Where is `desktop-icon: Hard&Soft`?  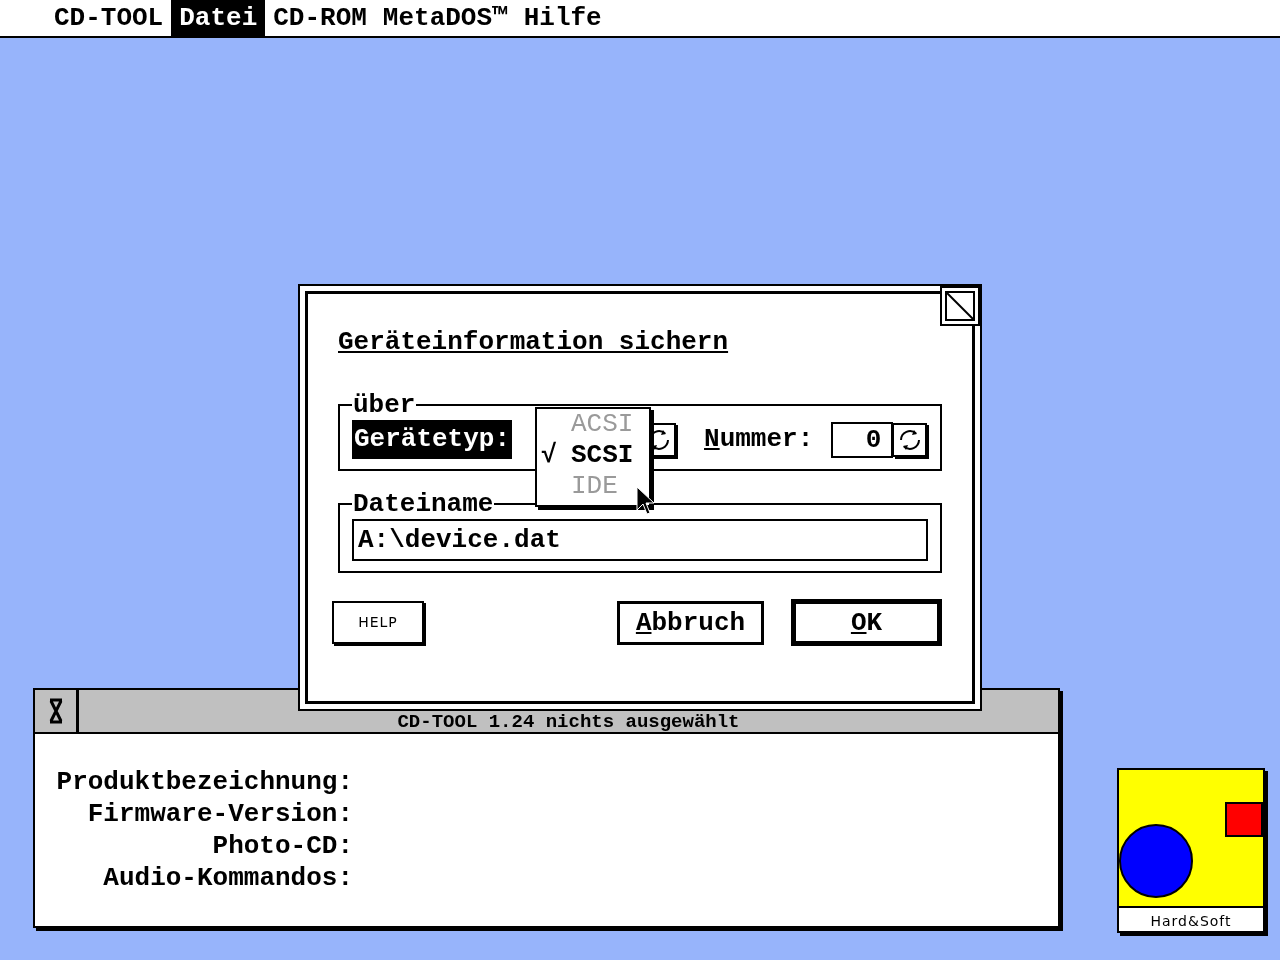
desktop-icon: Hard&Soft is located at coordinates (1191, 850).